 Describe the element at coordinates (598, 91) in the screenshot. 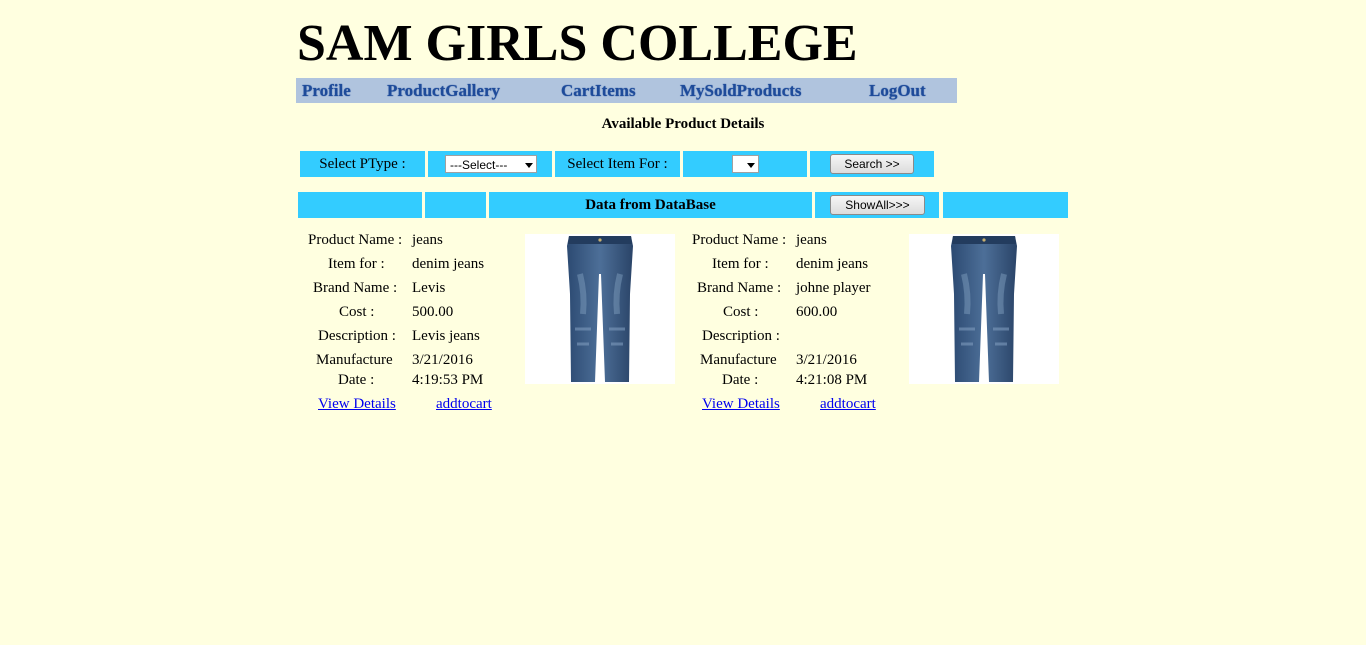

I see `nav-cart-items: CartItems` at that location.